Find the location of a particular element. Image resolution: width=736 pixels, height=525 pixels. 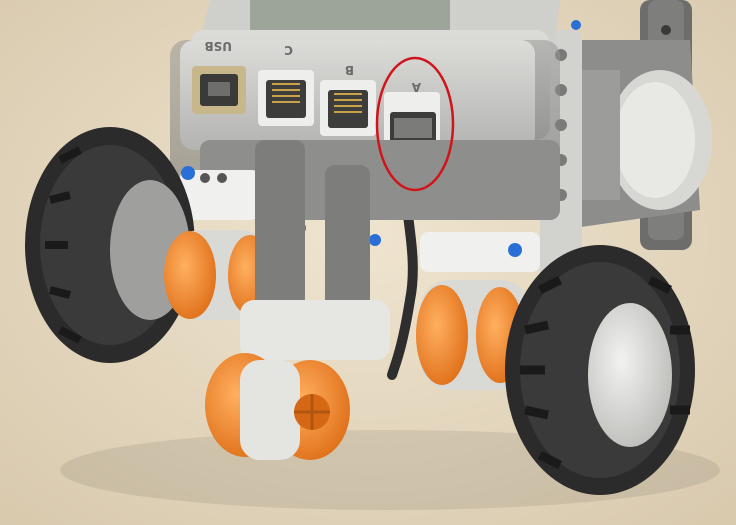

port-c is located at coordinates (286, 98).